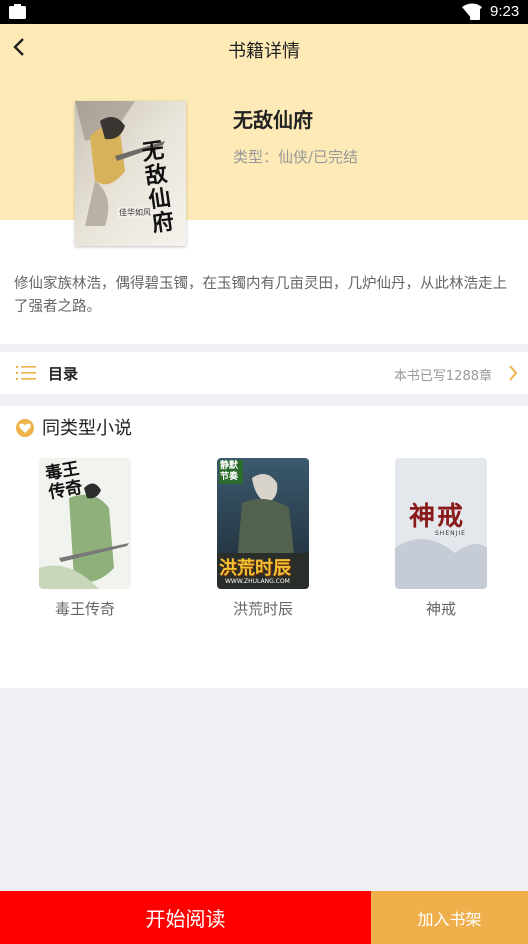 Image resolution: width=528 pixels, height=944 pixels. I want to click on status-bar: 9:23, so click(264, 12).